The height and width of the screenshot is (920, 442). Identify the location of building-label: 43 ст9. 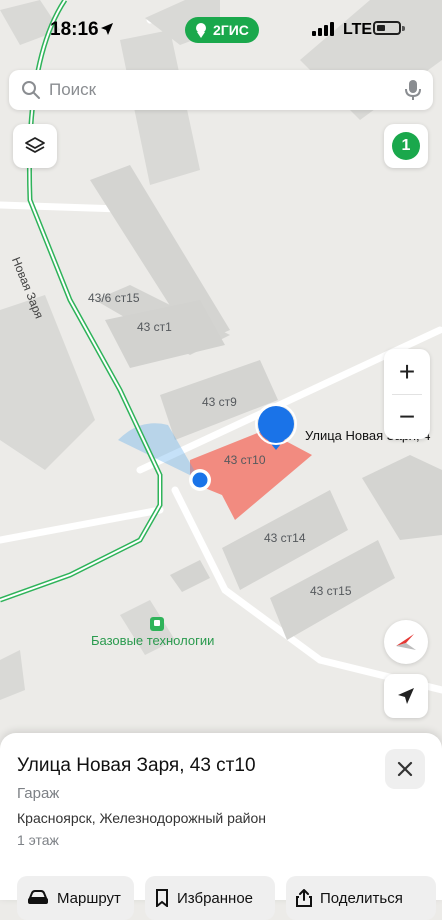
(219, 402).